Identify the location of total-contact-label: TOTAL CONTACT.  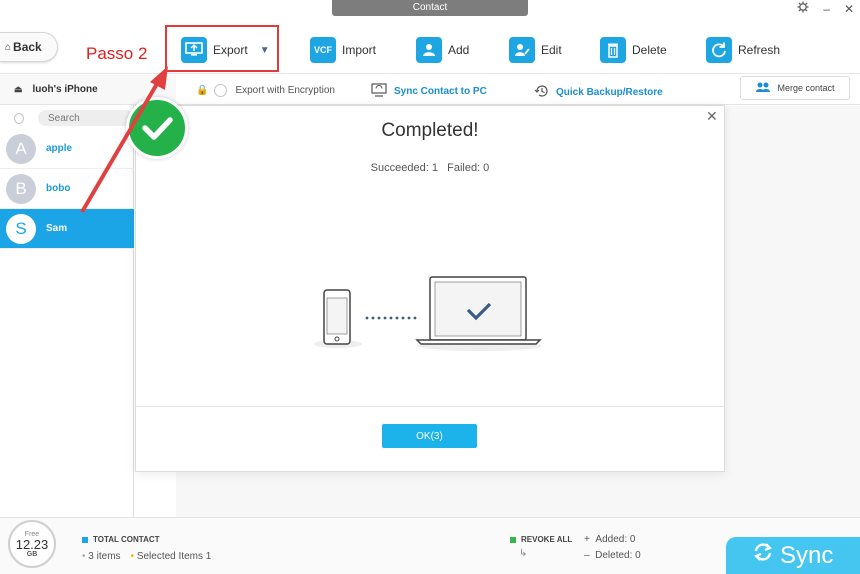
(126, 539).